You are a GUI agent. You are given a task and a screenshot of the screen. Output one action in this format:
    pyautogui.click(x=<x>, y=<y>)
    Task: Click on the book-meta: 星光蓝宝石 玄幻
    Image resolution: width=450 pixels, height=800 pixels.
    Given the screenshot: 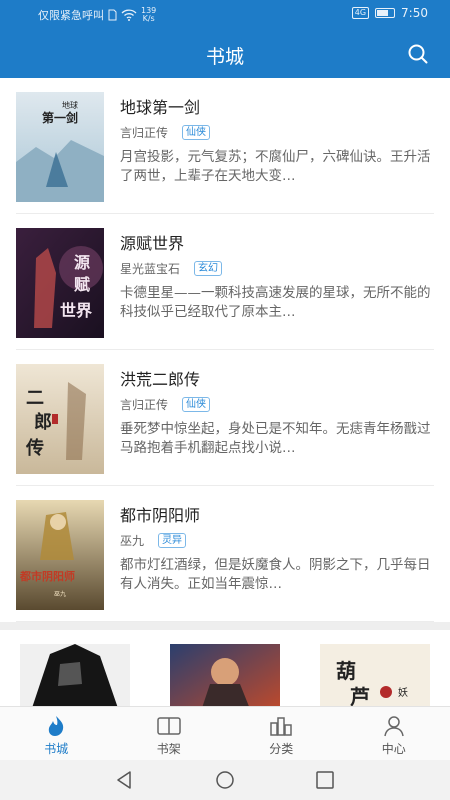 What is the action you would take?
    pyautogui.click(x=171, y=268)
    